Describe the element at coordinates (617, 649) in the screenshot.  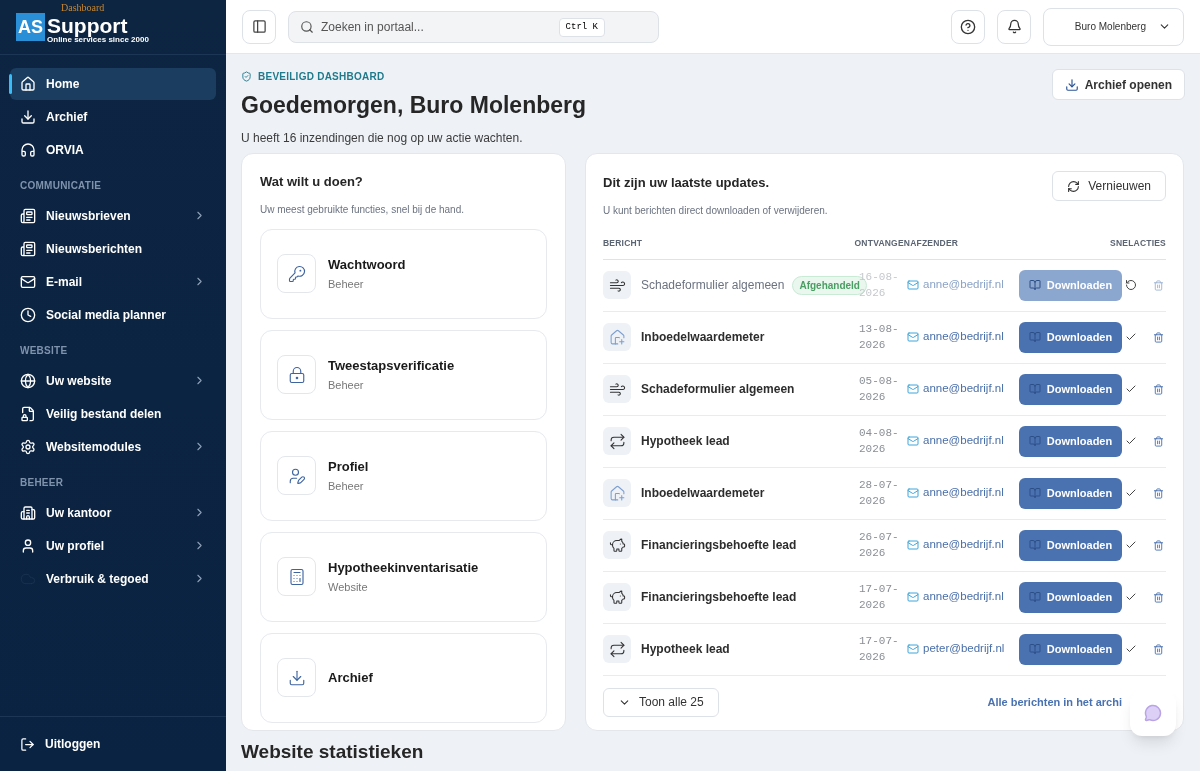
I see `exchange-icon` at that location.